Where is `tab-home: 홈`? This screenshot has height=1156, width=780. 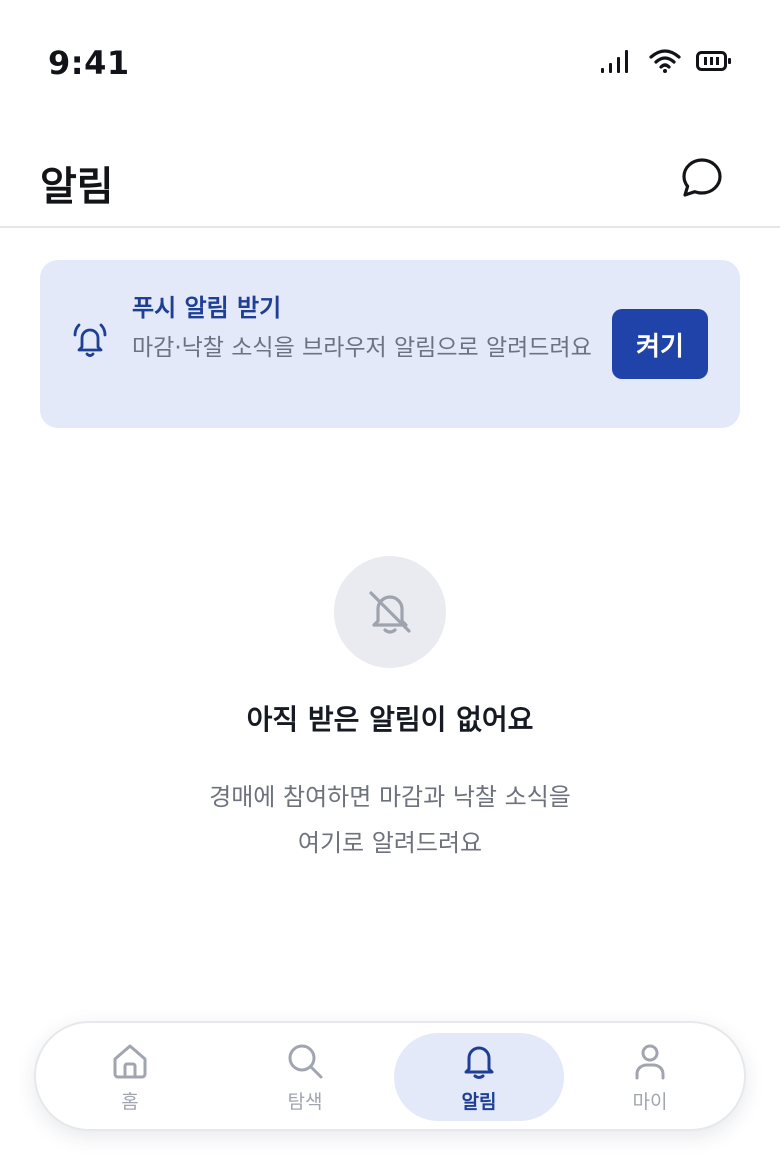 tab-home: 홈 is located at coordinates (130, 1077).